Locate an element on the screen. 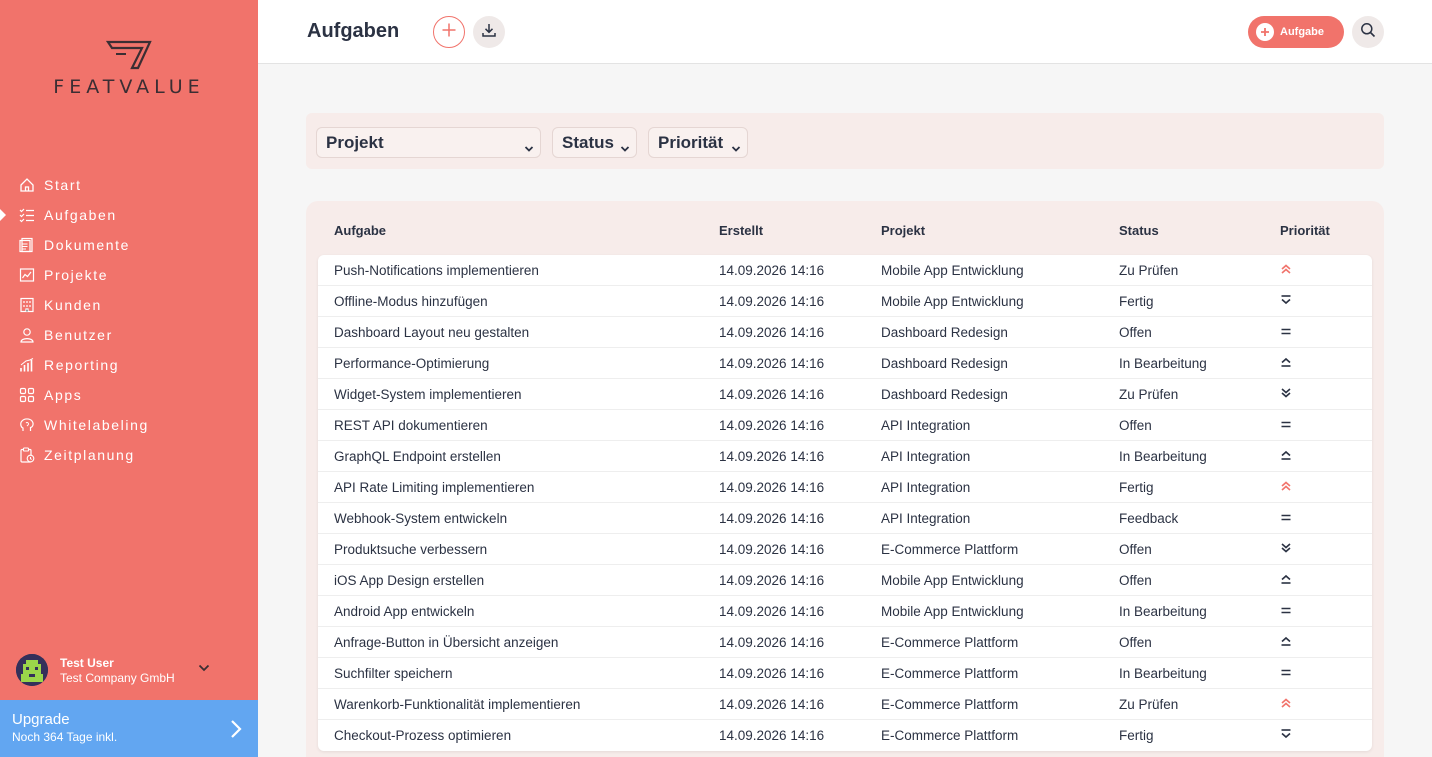 This screenshot has width=1432, height=757. sidebar-item-projekte: Projekte is located at coordinates (129, 275).